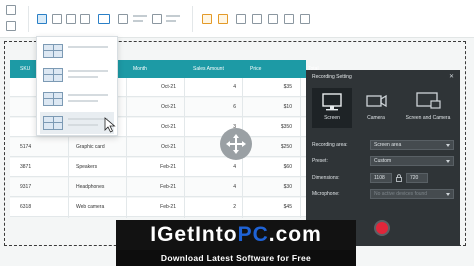  Describe the element at coordinates (287, 107) in the screenshot. I see `cell-price: $10` at that location.